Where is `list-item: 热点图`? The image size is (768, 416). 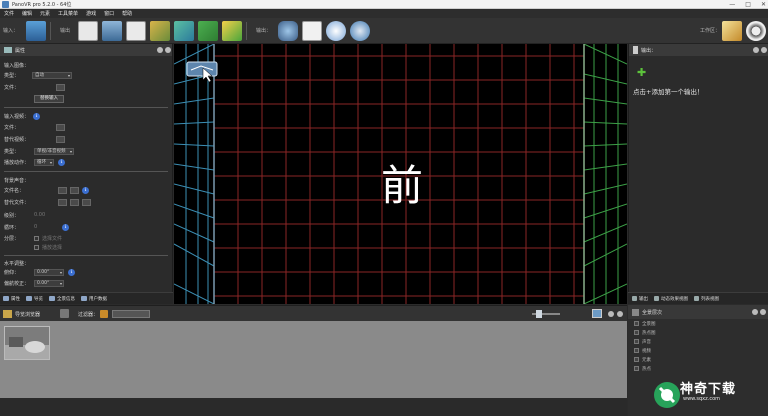
list-item: 热点图 is located at coordinates (698, 332).